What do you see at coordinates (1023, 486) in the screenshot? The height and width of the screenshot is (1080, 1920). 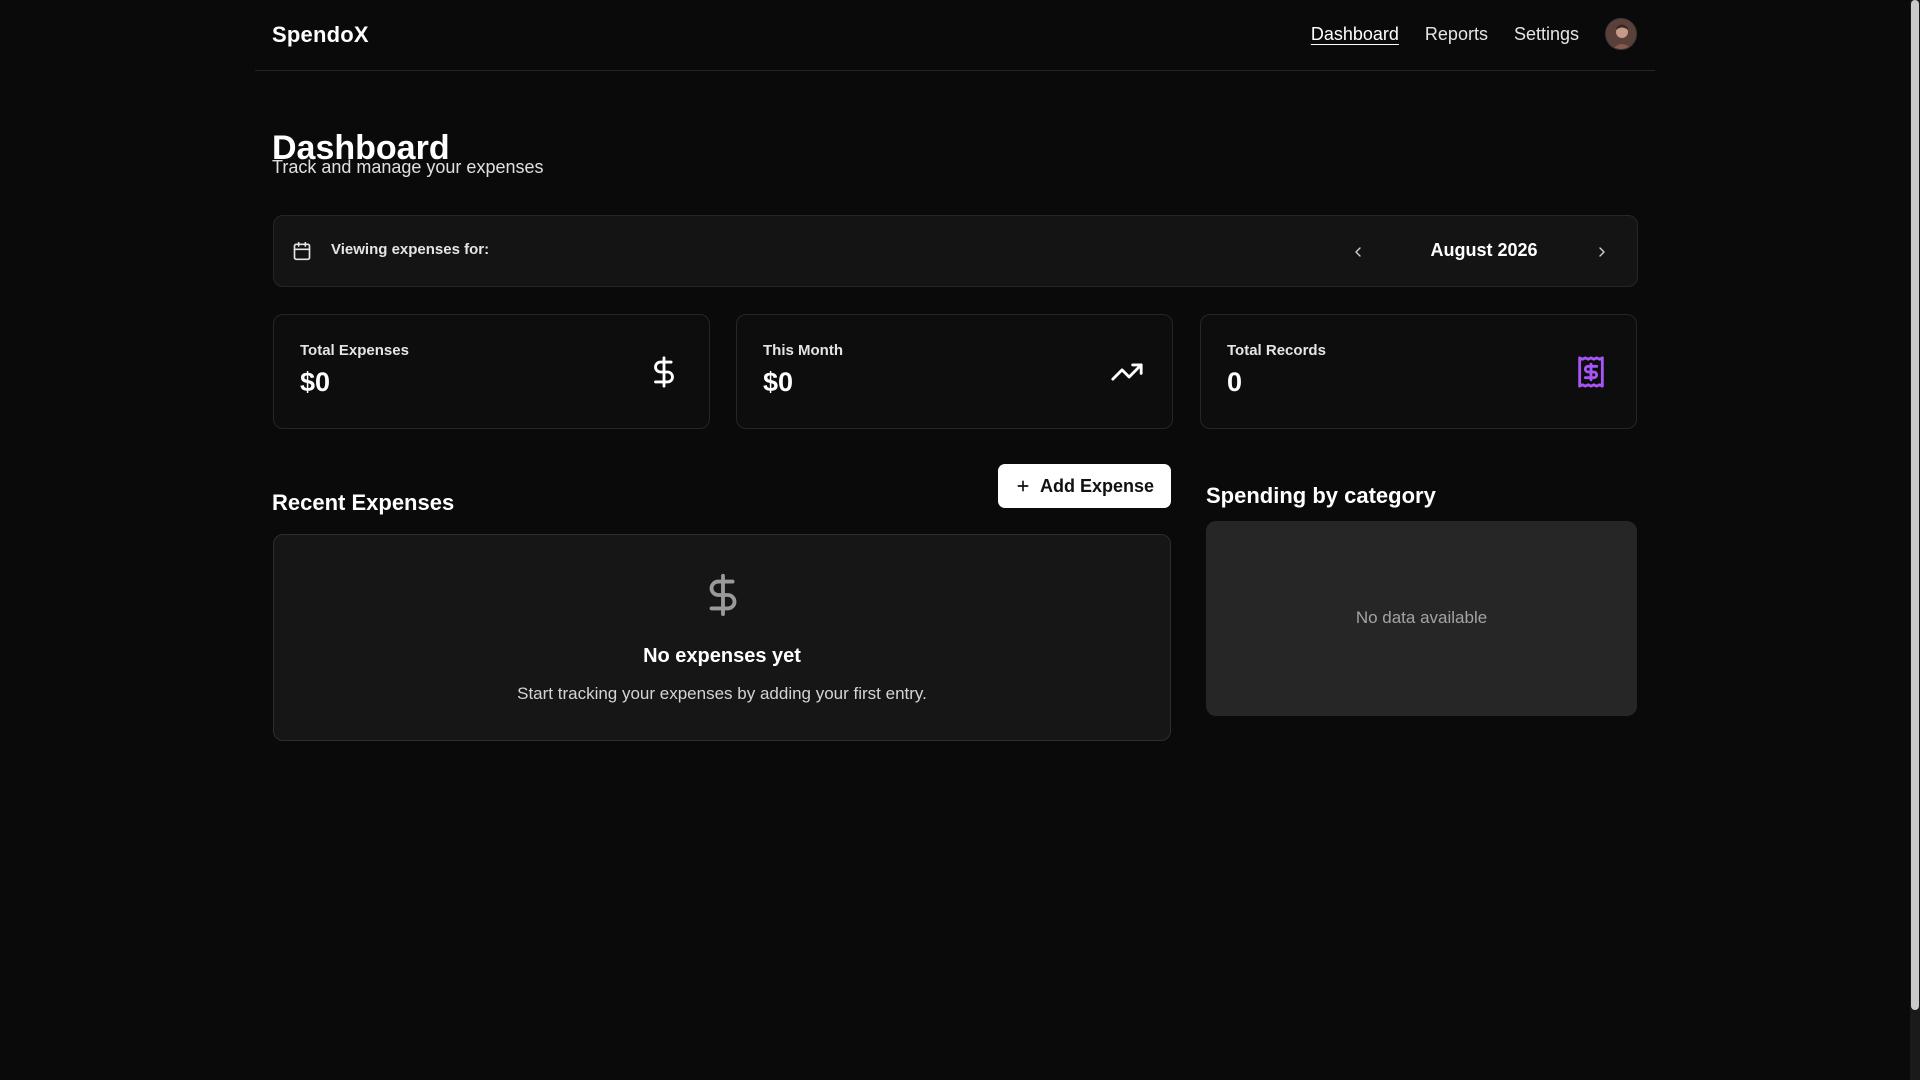 I see `plus-icon` at bounding box center [1023, 486].